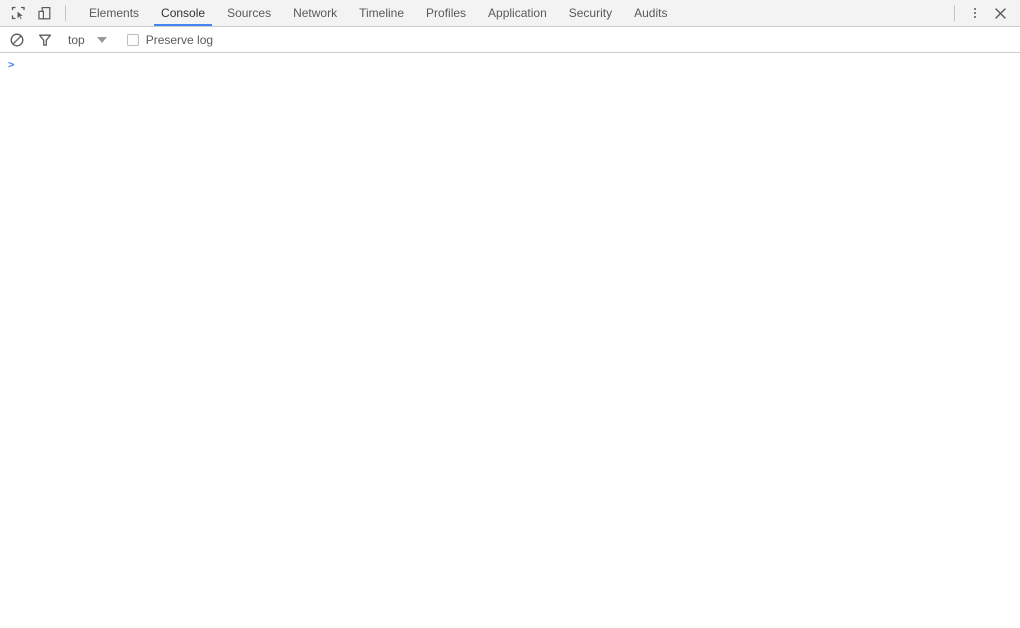 The image size is (1020, 628). I want to click on tab-sources: Sources, so click(249, 13).